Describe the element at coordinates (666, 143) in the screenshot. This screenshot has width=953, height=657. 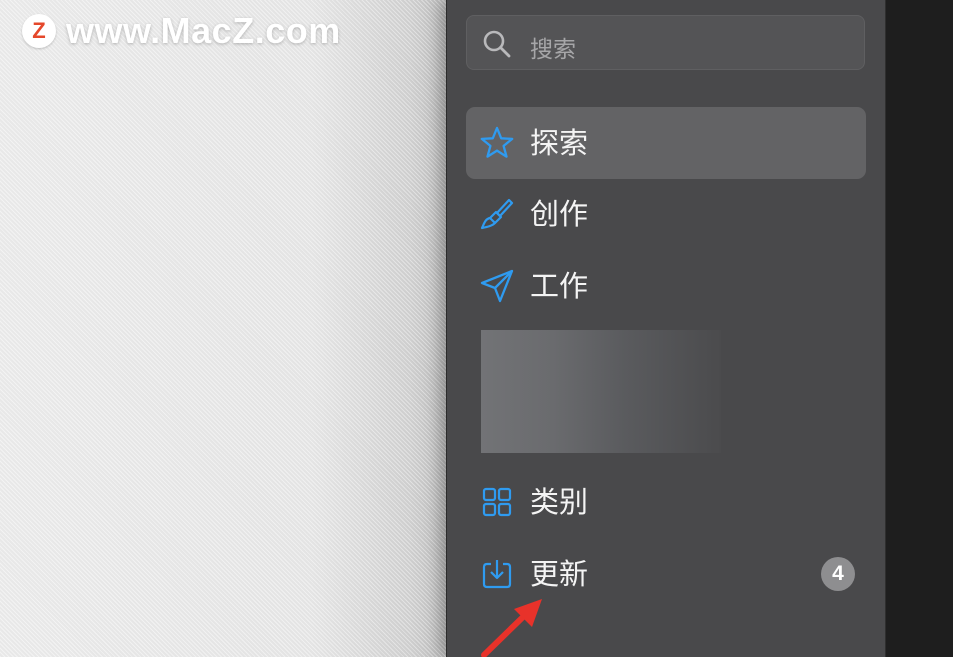
I see `sidebar-item-explore: 探索` at that location.